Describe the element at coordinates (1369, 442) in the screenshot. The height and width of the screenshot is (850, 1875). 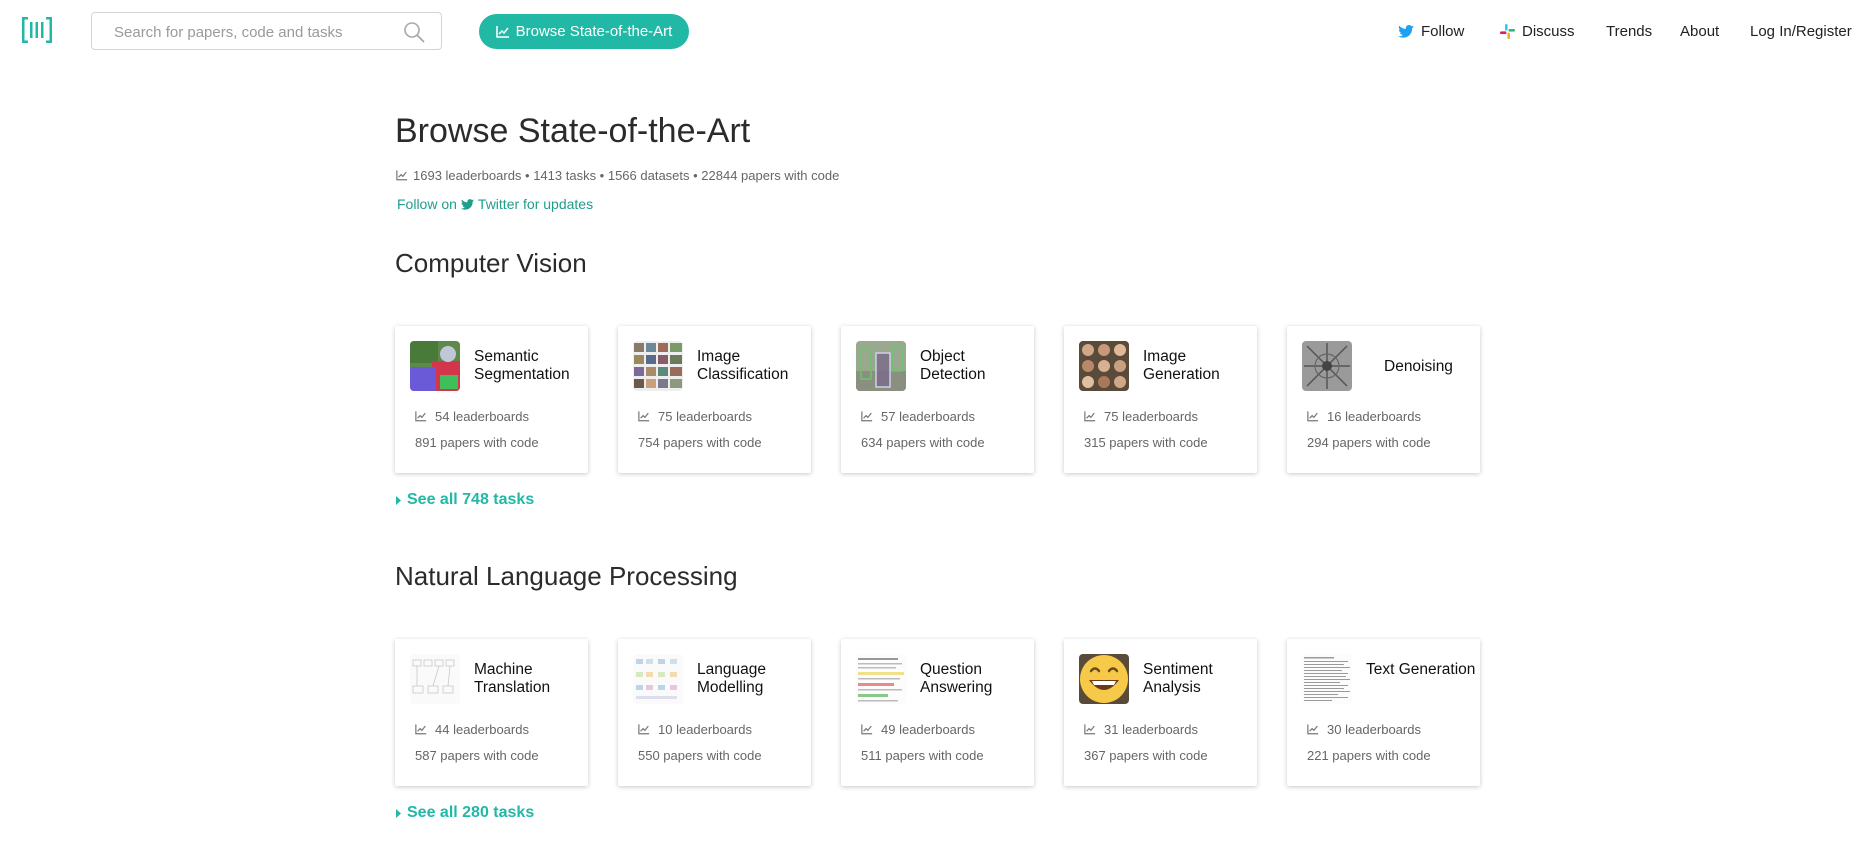
I see `papers-count: 294 papers with code` at that location.